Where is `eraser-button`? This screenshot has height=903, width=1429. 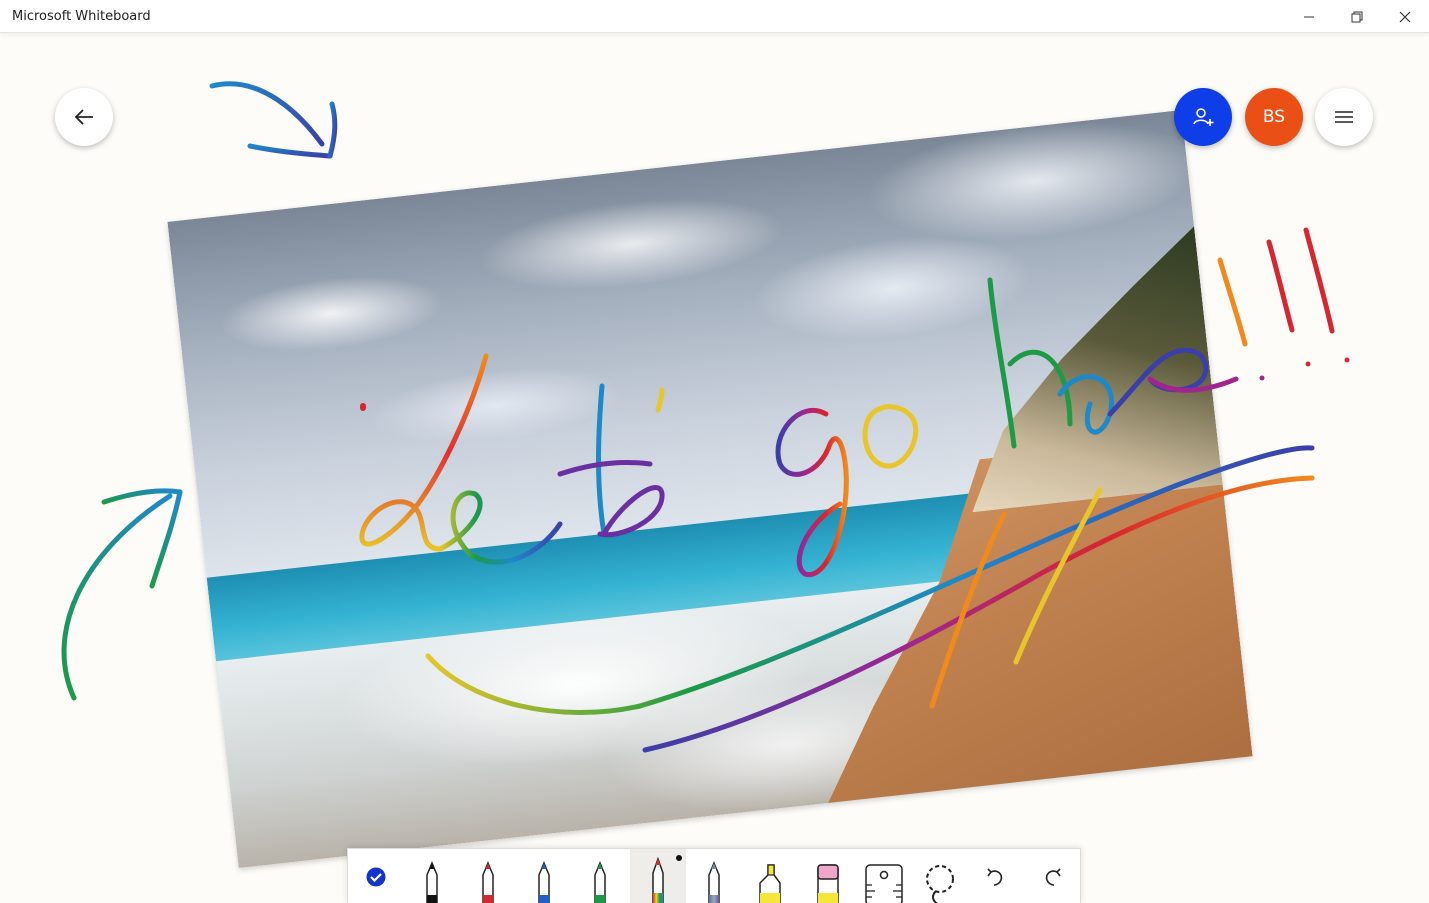
eraser-button is located at coordinates (828, 876).